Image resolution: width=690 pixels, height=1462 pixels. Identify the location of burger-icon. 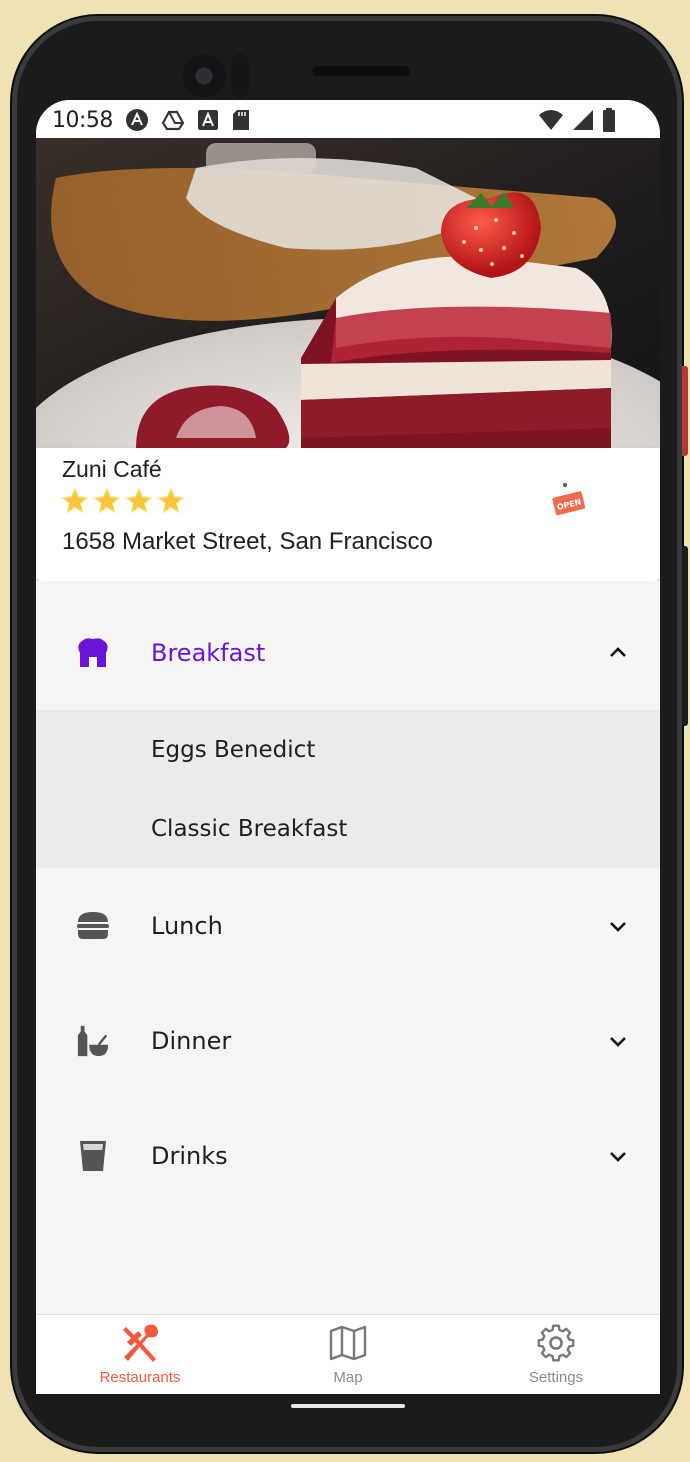
(93, 926).